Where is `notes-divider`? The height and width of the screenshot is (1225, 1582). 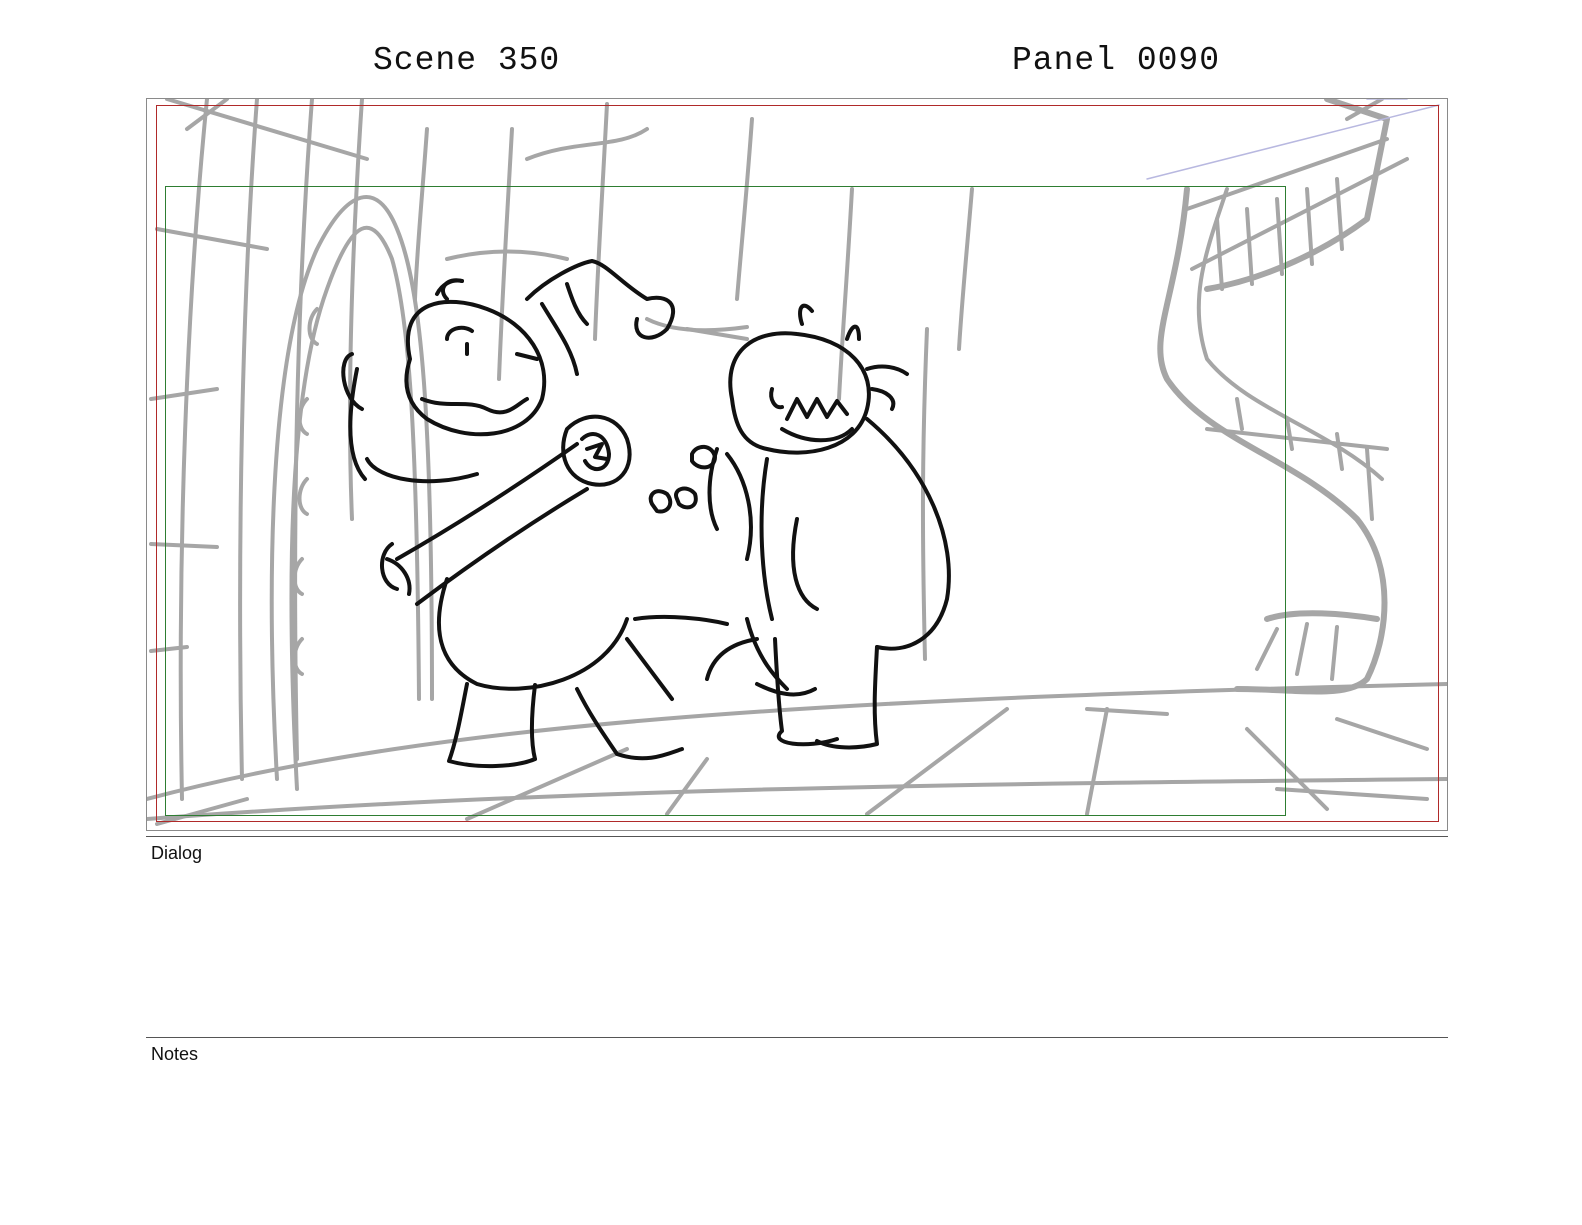
notes-divider is located at coordinates (797, 1037).